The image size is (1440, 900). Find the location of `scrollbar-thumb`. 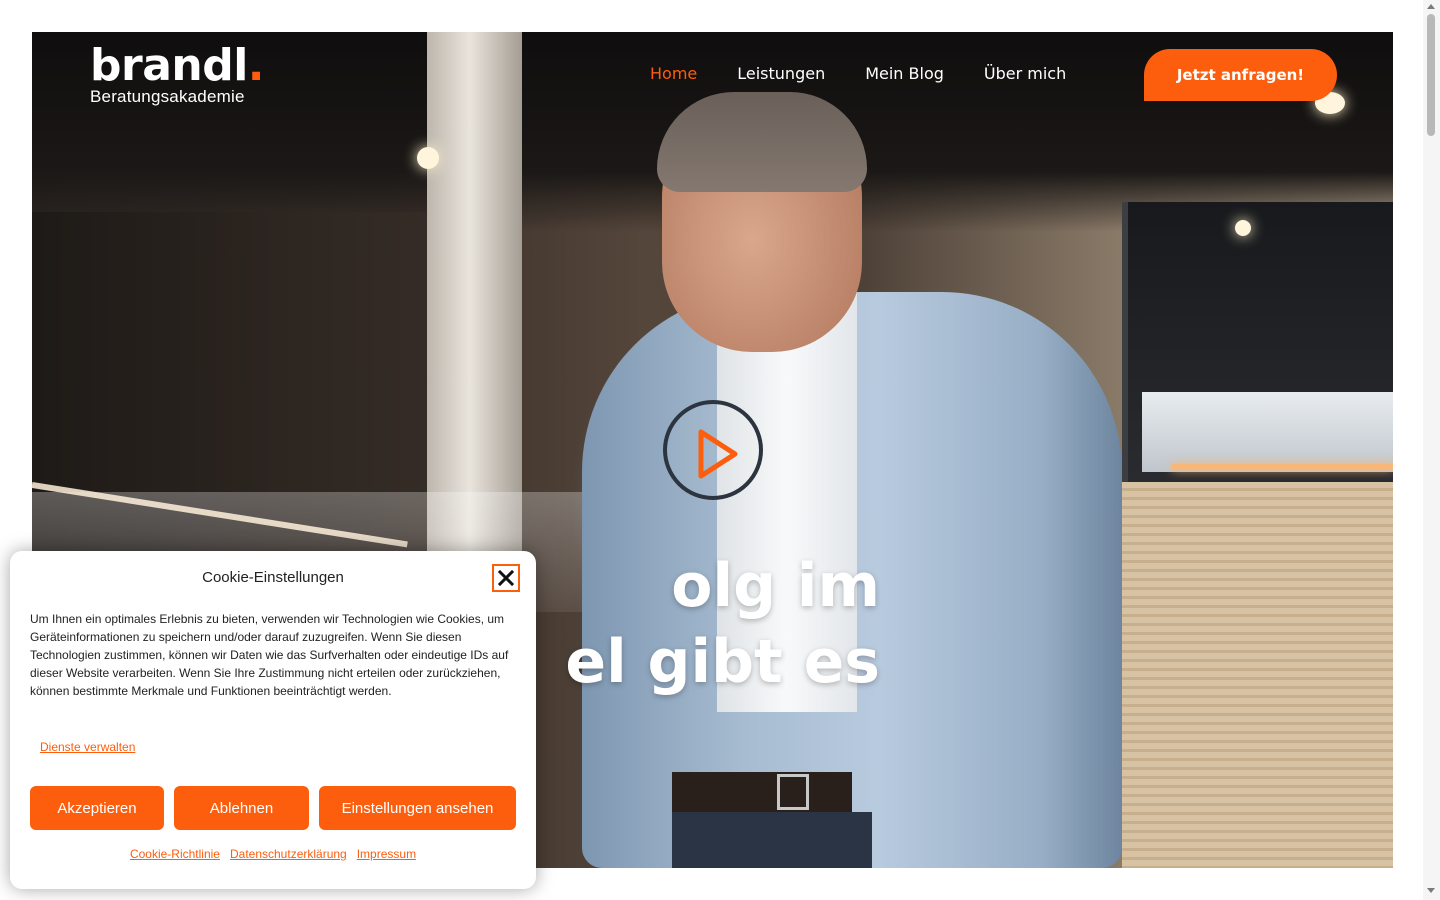

scrollbar-thumb is located at coordinates (1431, 75).